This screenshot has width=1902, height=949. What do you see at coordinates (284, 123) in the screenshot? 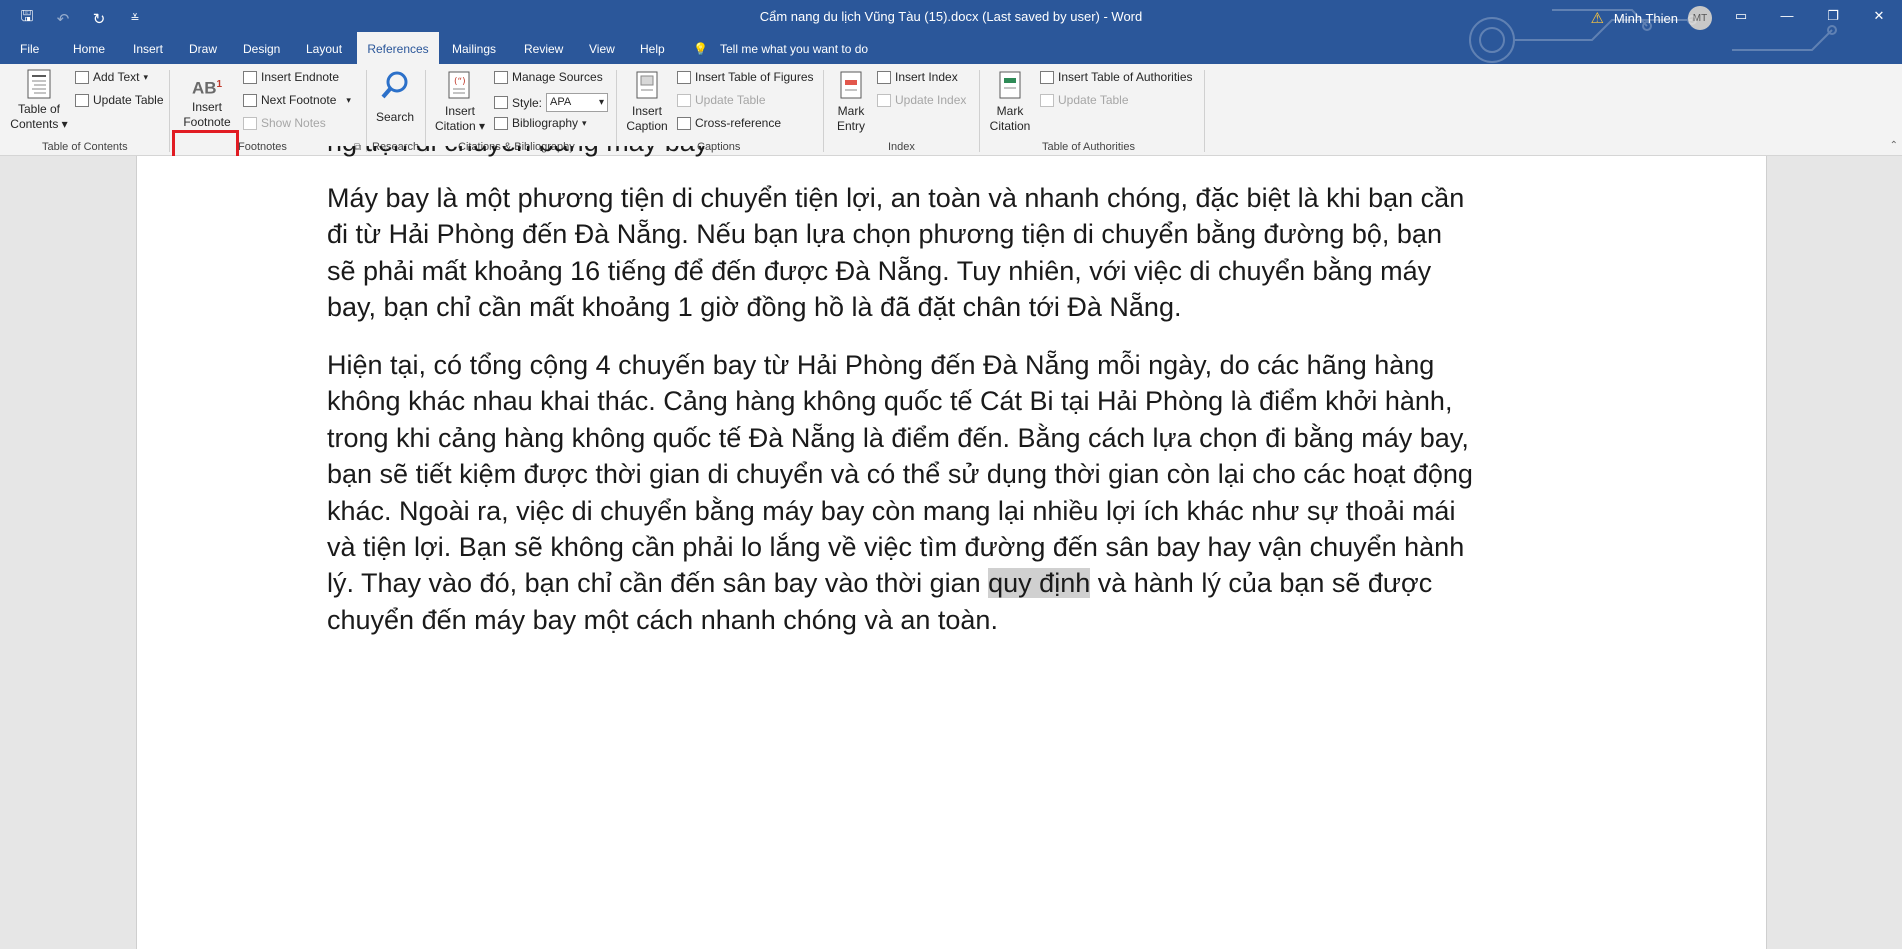
I see `show-notes-button: Show Notes` at bounding box center [284, 123].